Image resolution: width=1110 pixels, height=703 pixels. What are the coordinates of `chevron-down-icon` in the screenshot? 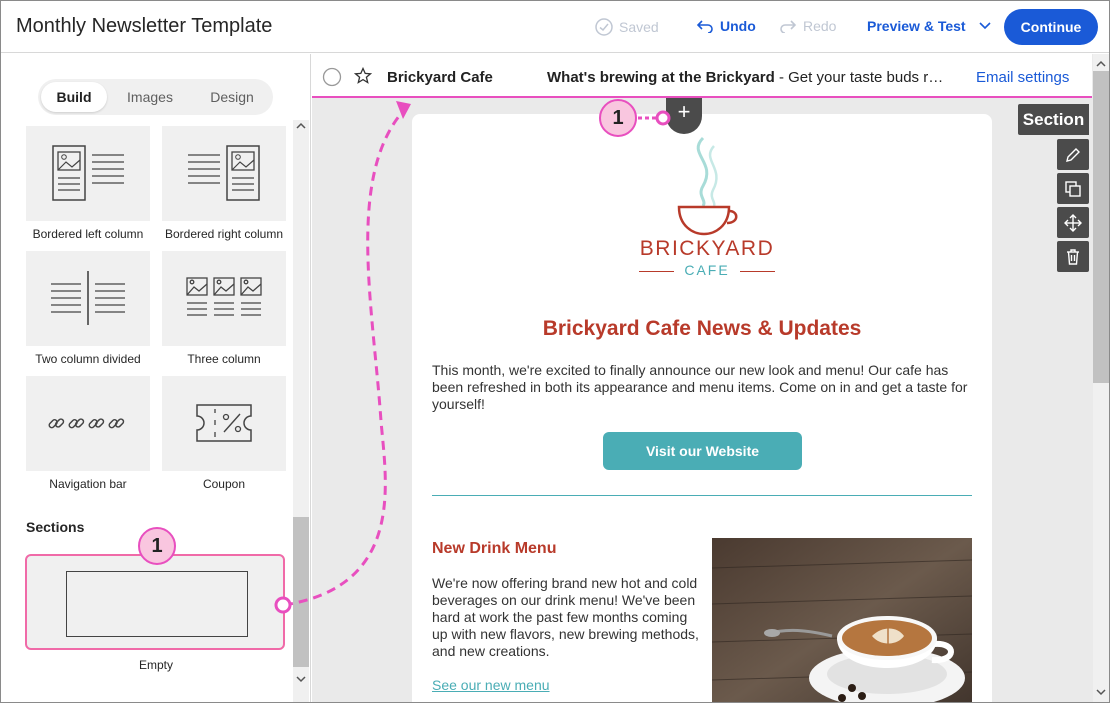 It's located at (984, 26).